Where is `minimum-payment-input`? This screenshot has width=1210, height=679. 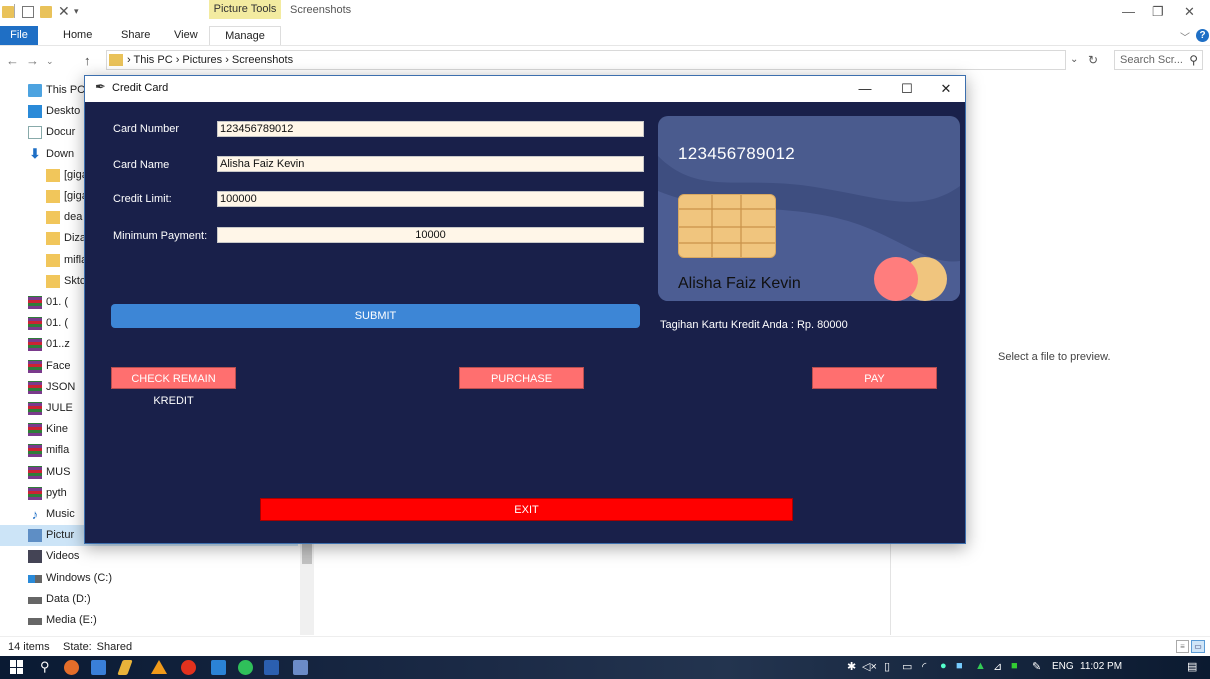
minimum-payment-input is located at coordinates (430, 235).